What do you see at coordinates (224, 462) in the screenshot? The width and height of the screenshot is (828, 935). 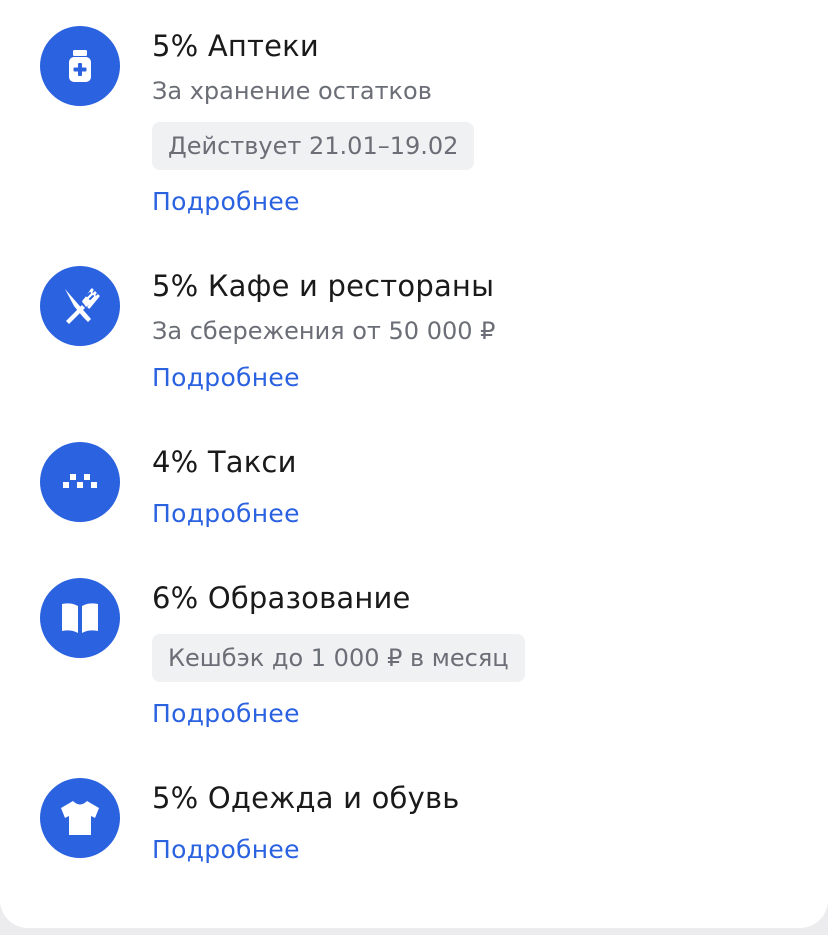 I see `category-title: 4% Такси` at bounding box center [224, 462].